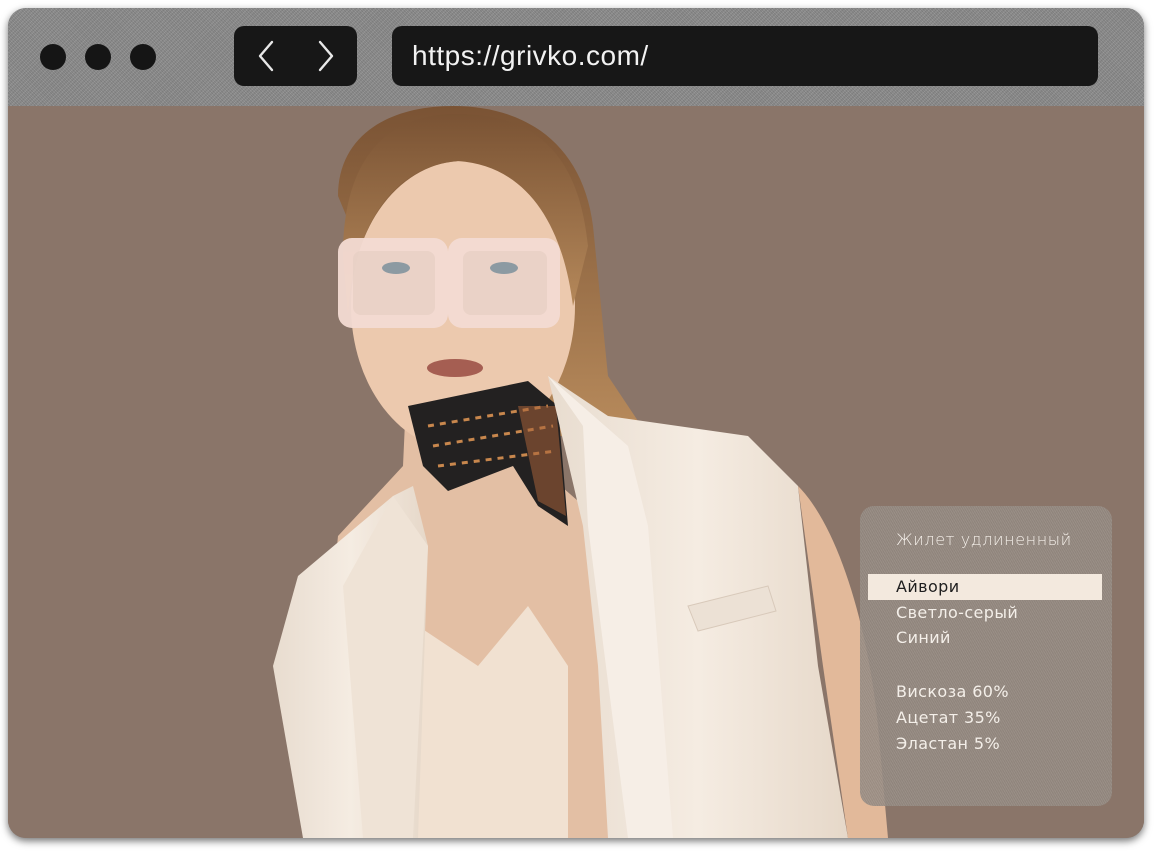  I want to click on back-button, so click(266, 56).